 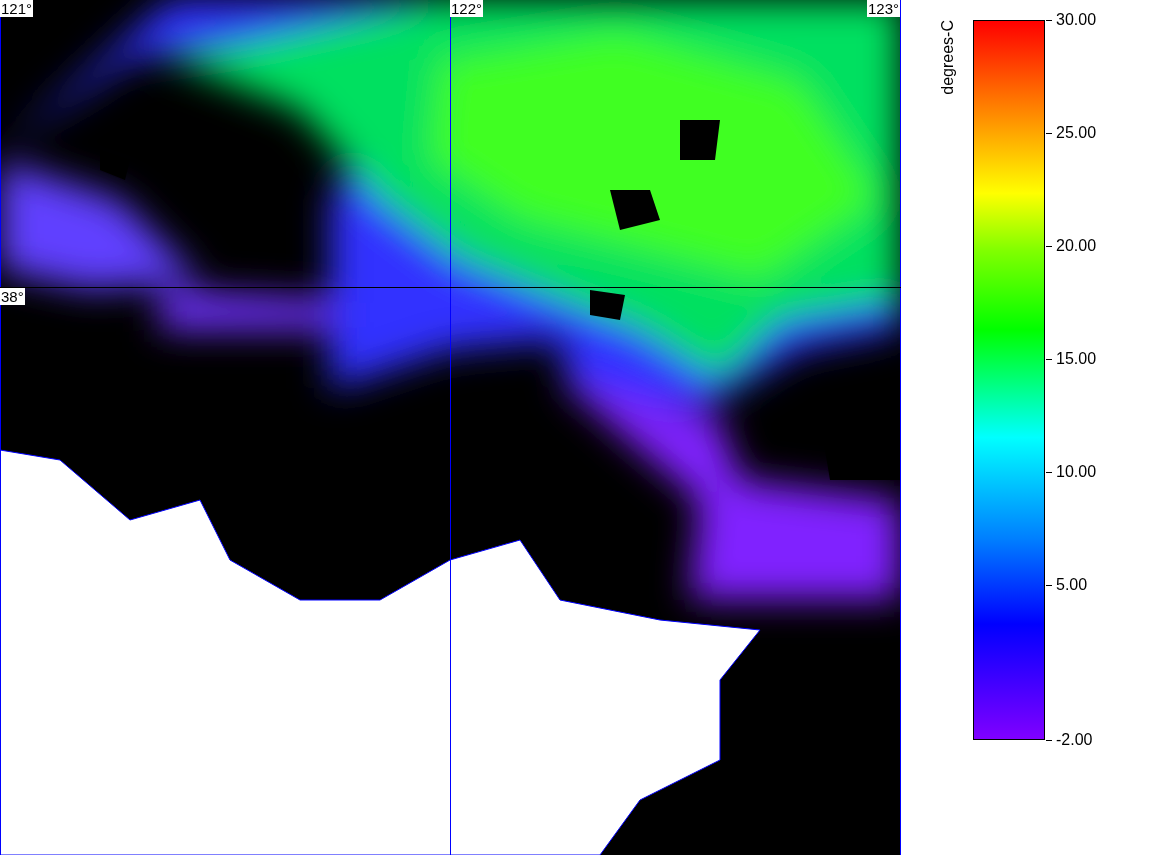 I want to click on colorbar-tick-label: -2.00, so click(x=1069, y=740).